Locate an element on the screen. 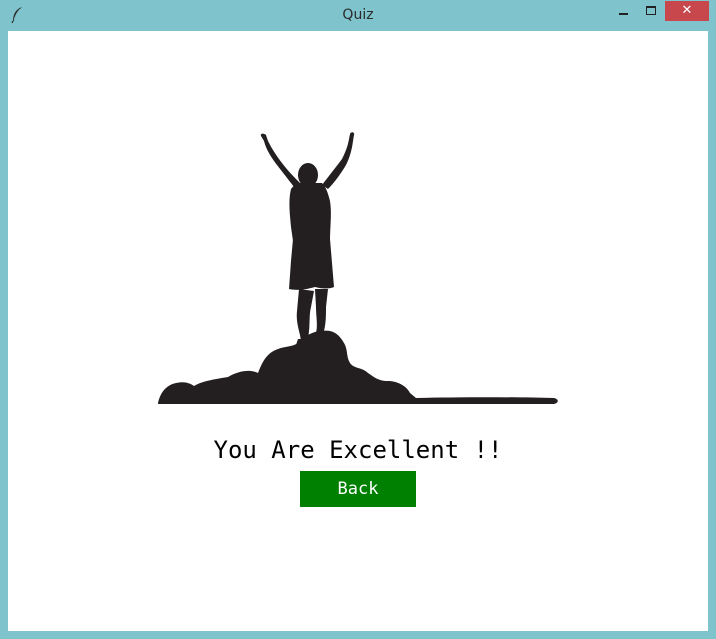 The width and height of the screenshot is (716, 639). close-icon: ✕ is located at coordinates (687, 10).